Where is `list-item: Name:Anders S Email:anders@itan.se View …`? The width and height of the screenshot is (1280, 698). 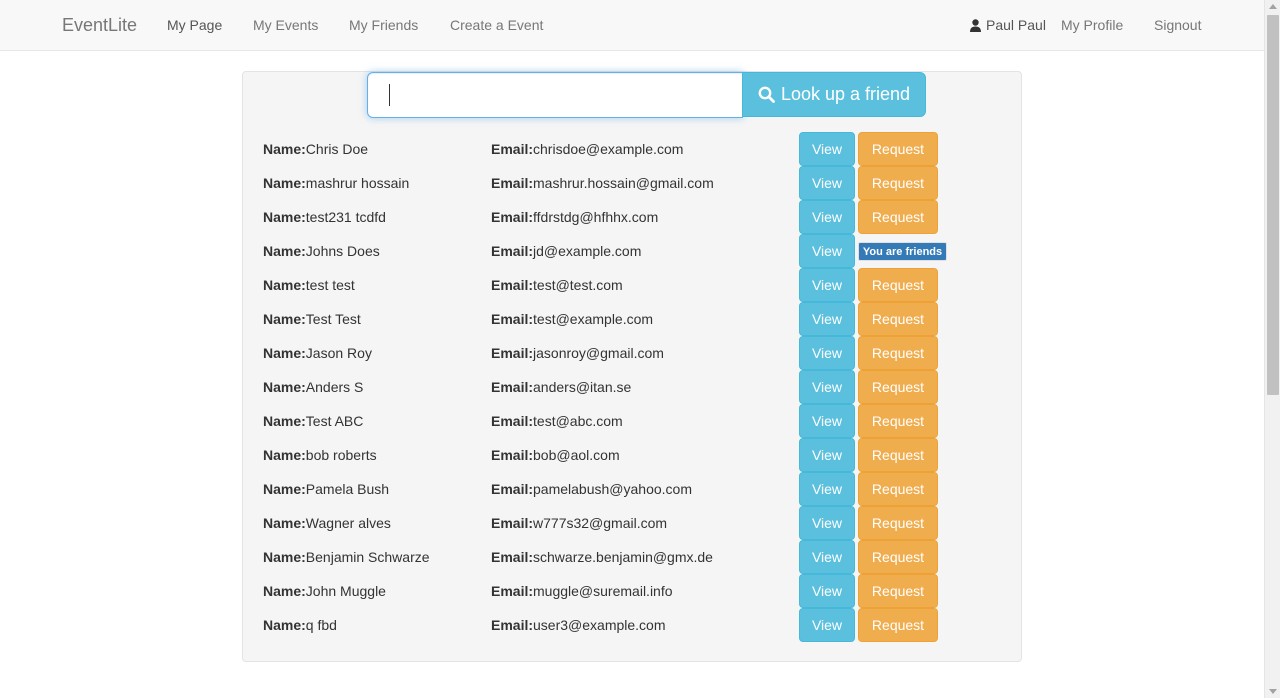
list-item: Name:Anders S Email:anders@itan.se View … is located at coordinates (623, 387).